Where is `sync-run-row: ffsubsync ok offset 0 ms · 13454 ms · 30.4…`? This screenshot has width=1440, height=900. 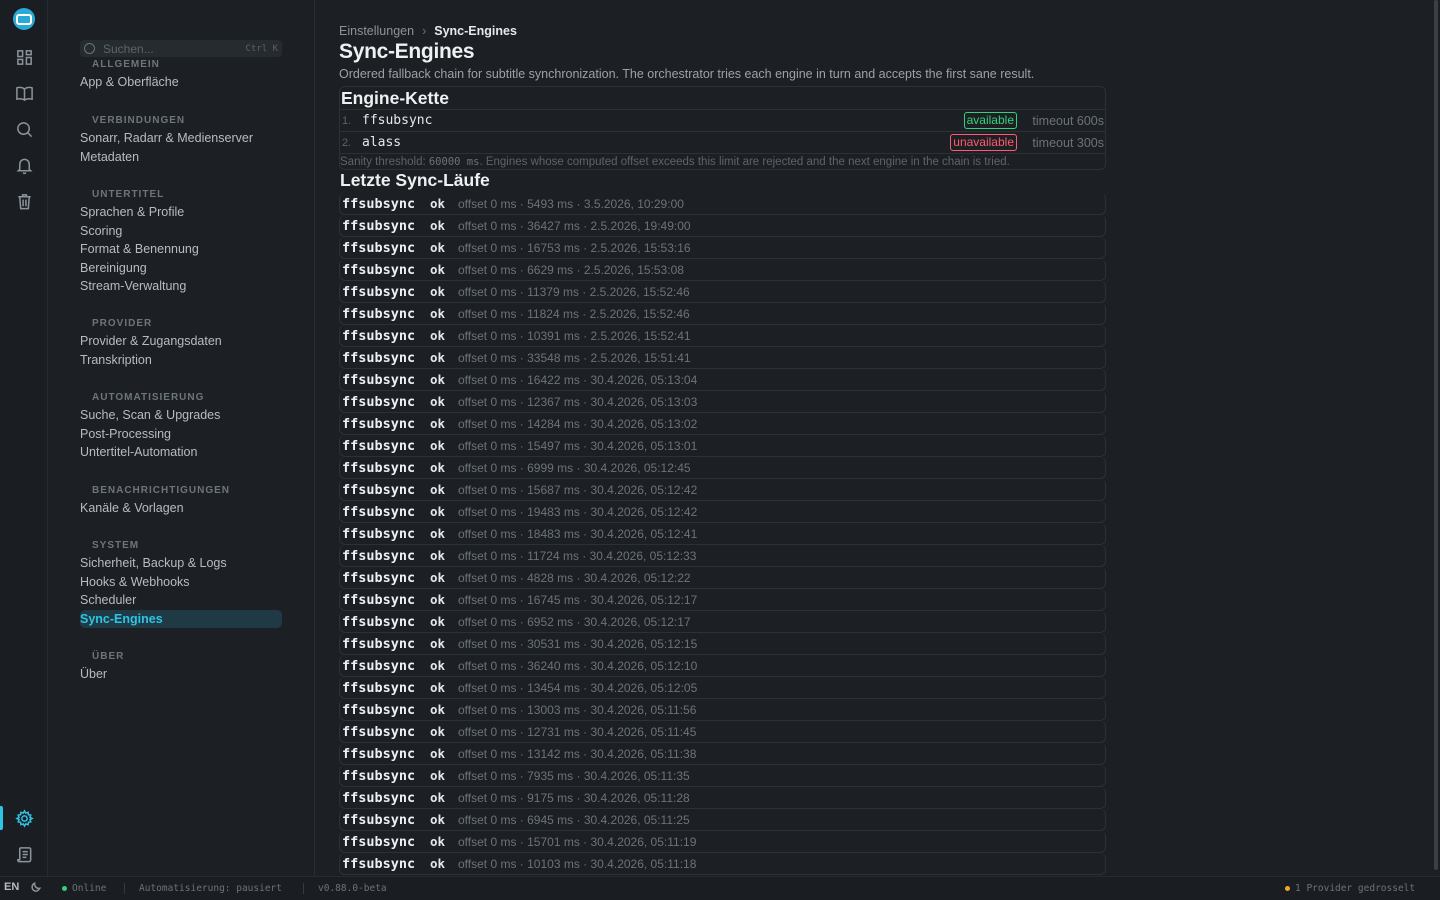
sync-run-row: ffsubsync ok offset 0 ms · 13454 ms · 30.4… is located at coordinates (722, 688).